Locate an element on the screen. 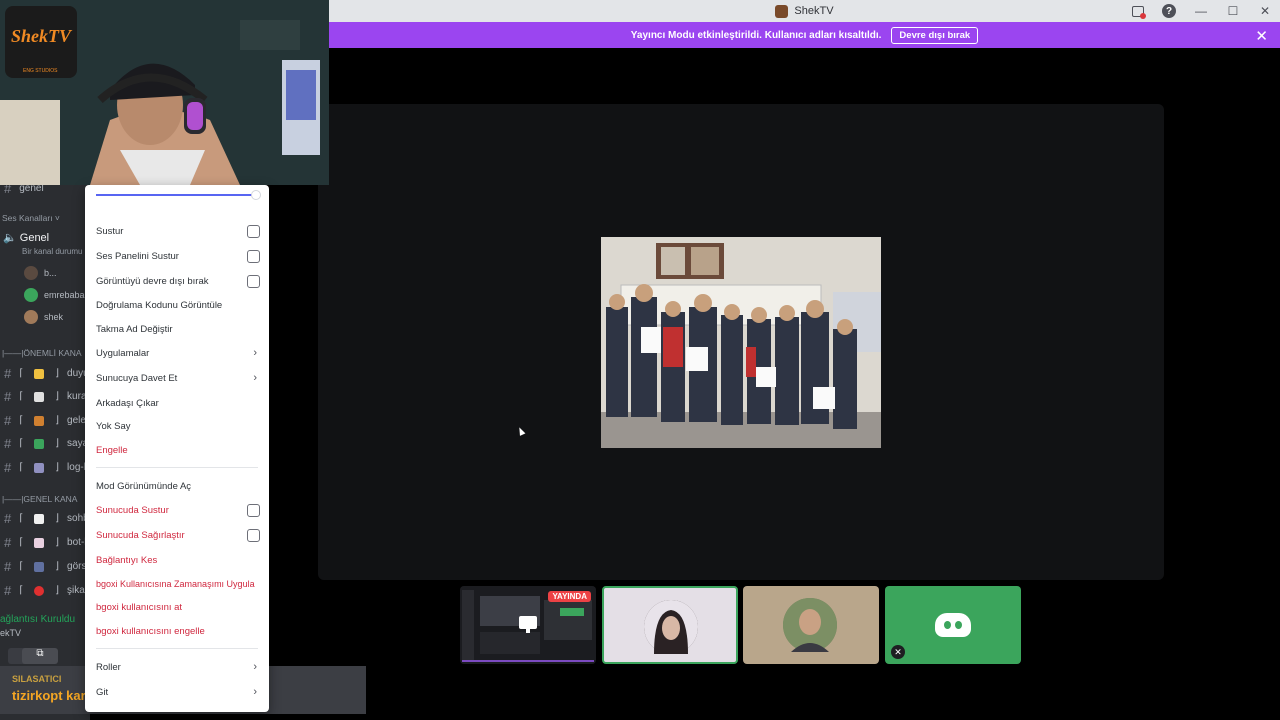  menu-item-ignore: Yok Say is located at coordinates (178, 426).